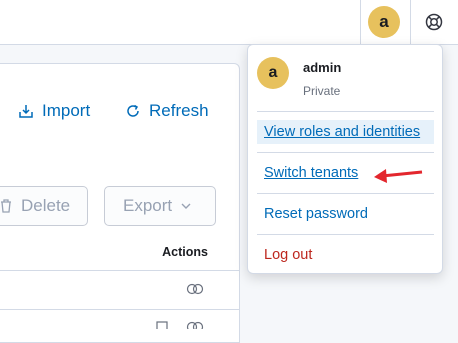 The width and height of the screenshot is (458, 343). I want to click on annotation-arrow, so click(398, 176).